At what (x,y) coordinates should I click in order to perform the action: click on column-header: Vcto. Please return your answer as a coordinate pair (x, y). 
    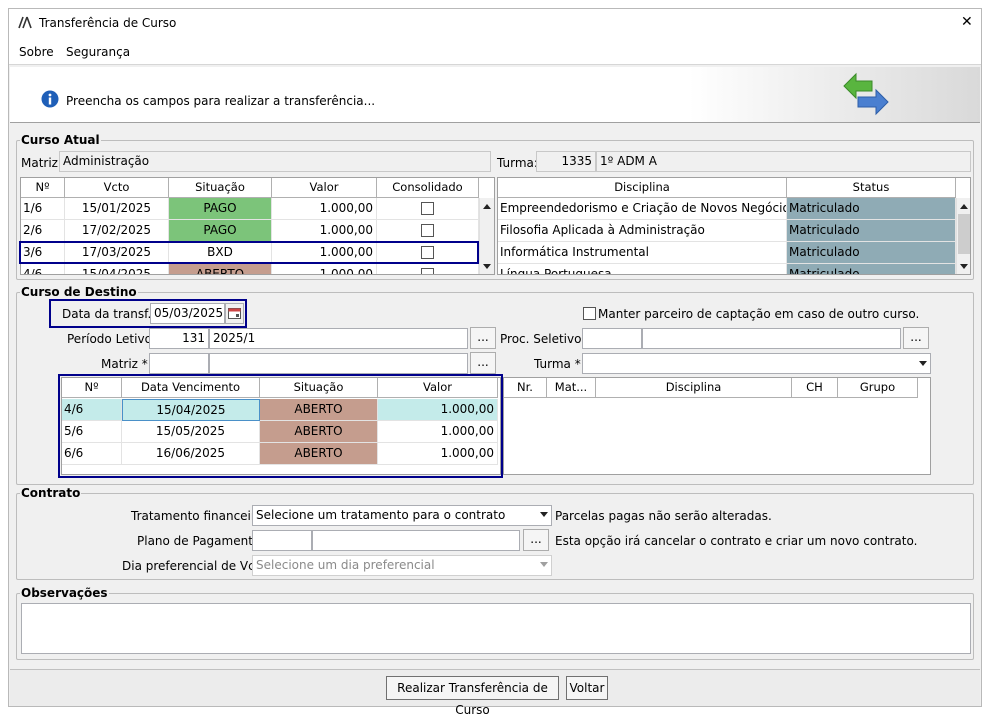
    Looking at the image, I should click on (117, 188).